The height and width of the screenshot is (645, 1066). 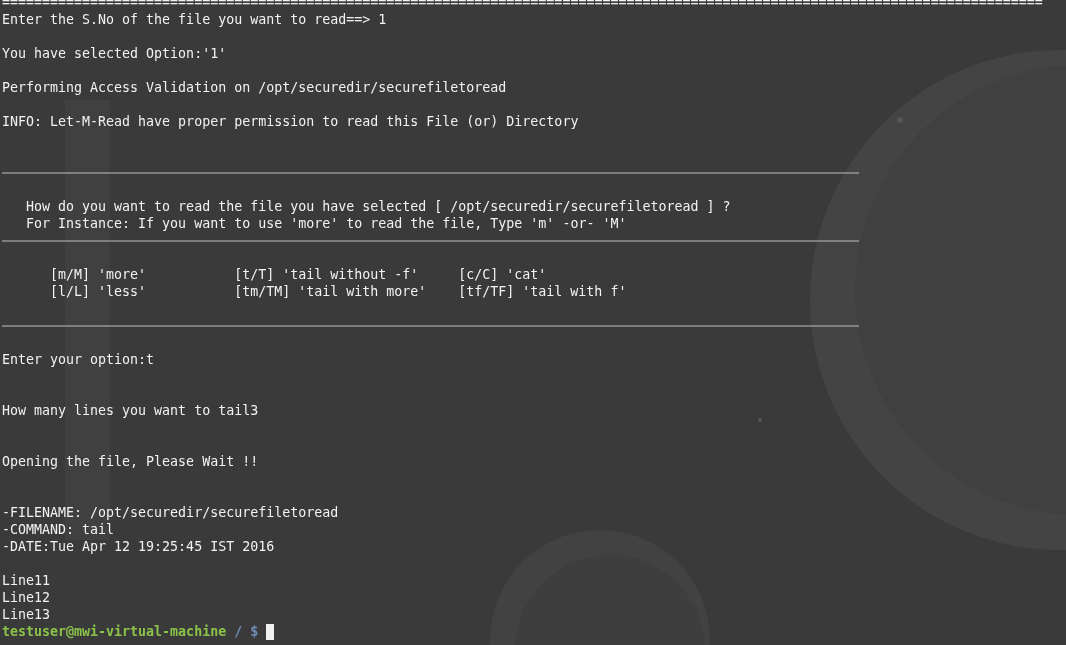 I want to click on terminal-line: Enter the S.No of the file you want to read==> 1, so click(x=194, y=19).